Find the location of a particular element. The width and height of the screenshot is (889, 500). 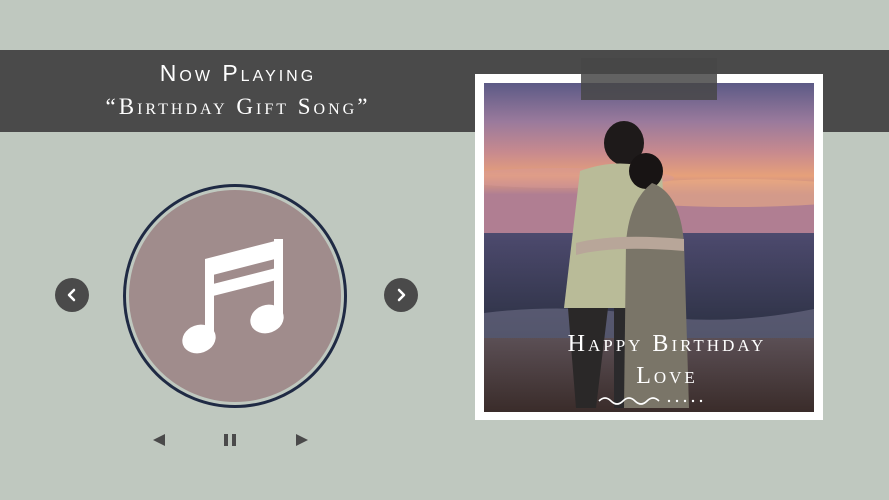

pause-button is located at coordinates (230, 440).